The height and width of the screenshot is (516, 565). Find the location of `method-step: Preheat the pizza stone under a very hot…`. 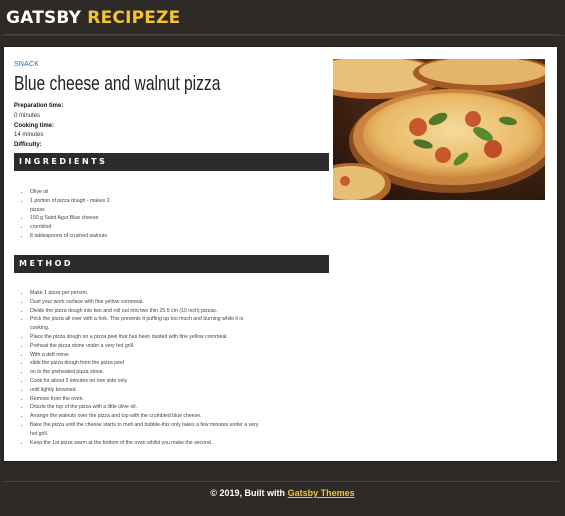

method-step: Preheat the pizza stone under a very hot… is located at coordinates (145, 346).